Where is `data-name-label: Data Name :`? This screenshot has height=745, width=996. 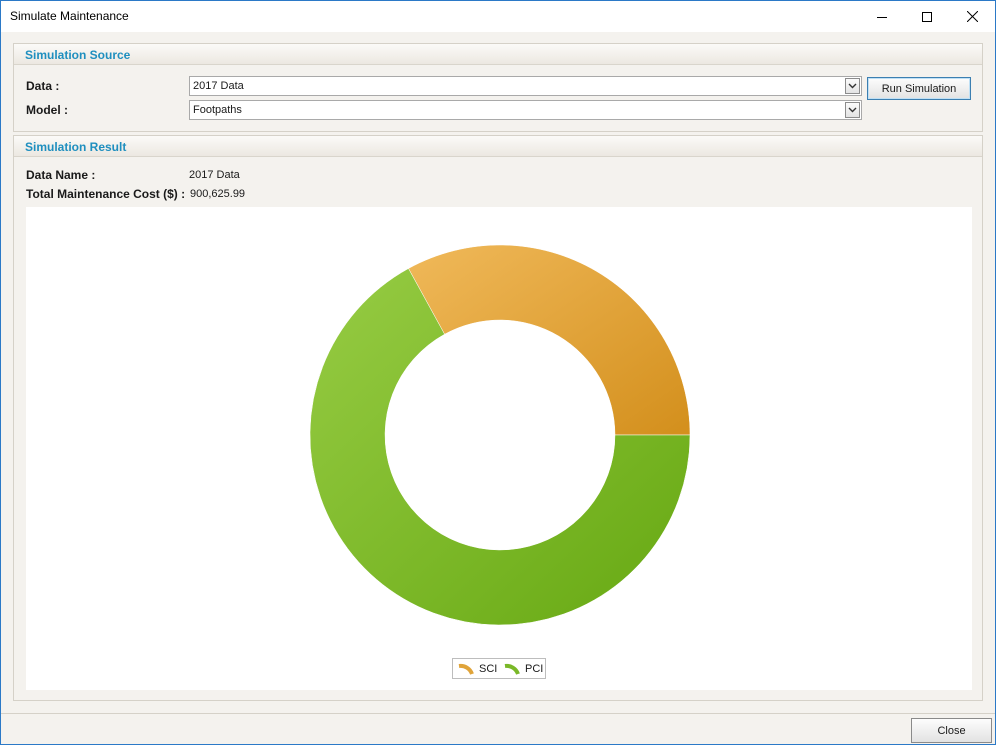 data-name-label: Data Name : is located at coordinates (61, 175).